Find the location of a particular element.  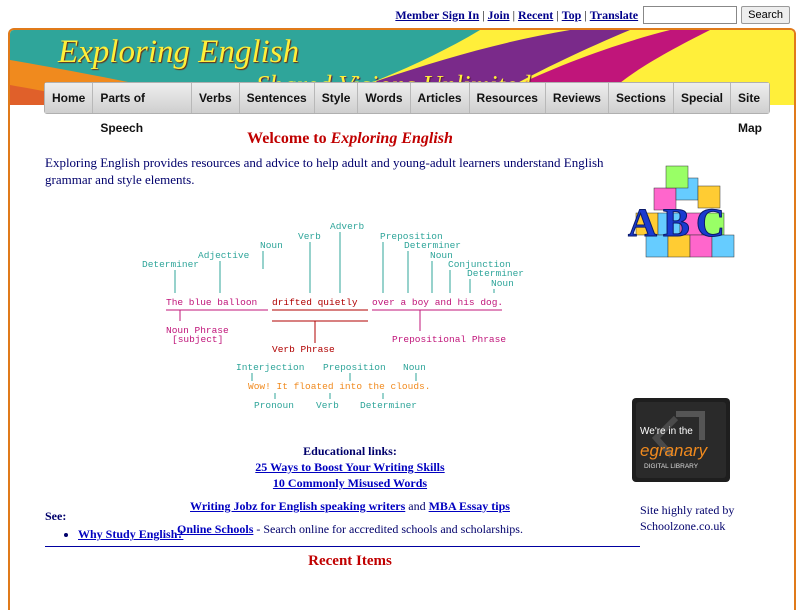

label-verb-phrase: Verb Phrase is located at coordinates (303, 349).